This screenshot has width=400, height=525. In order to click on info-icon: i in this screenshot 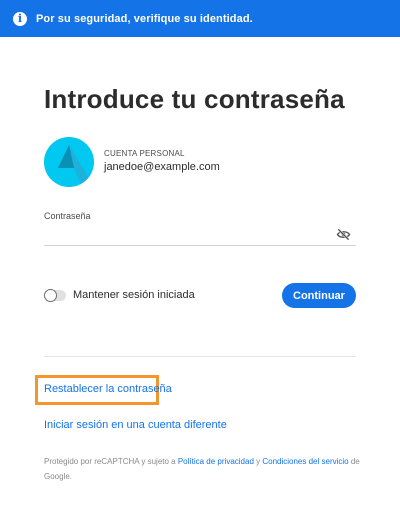, I will do `click(20, 18)`.